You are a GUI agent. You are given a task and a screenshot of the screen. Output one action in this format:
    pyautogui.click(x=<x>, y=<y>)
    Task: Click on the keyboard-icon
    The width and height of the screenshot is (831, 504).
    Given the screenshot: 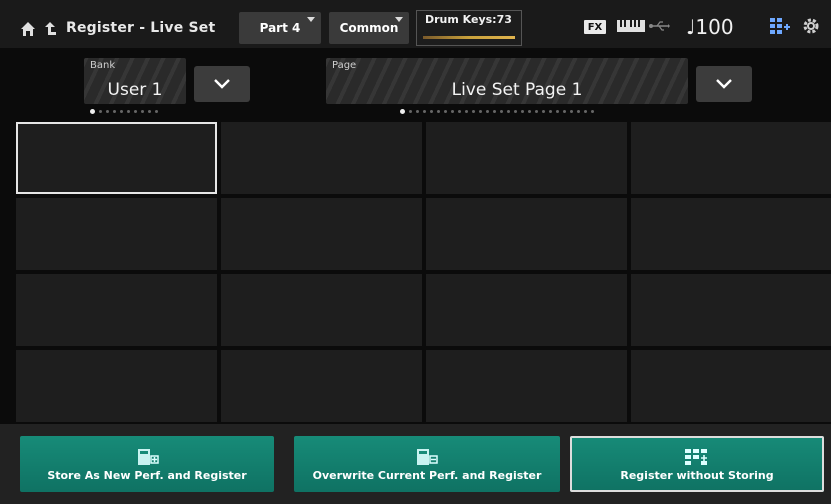 What is the action you would take?
    pyautogui.click(x=631, y=26)
    